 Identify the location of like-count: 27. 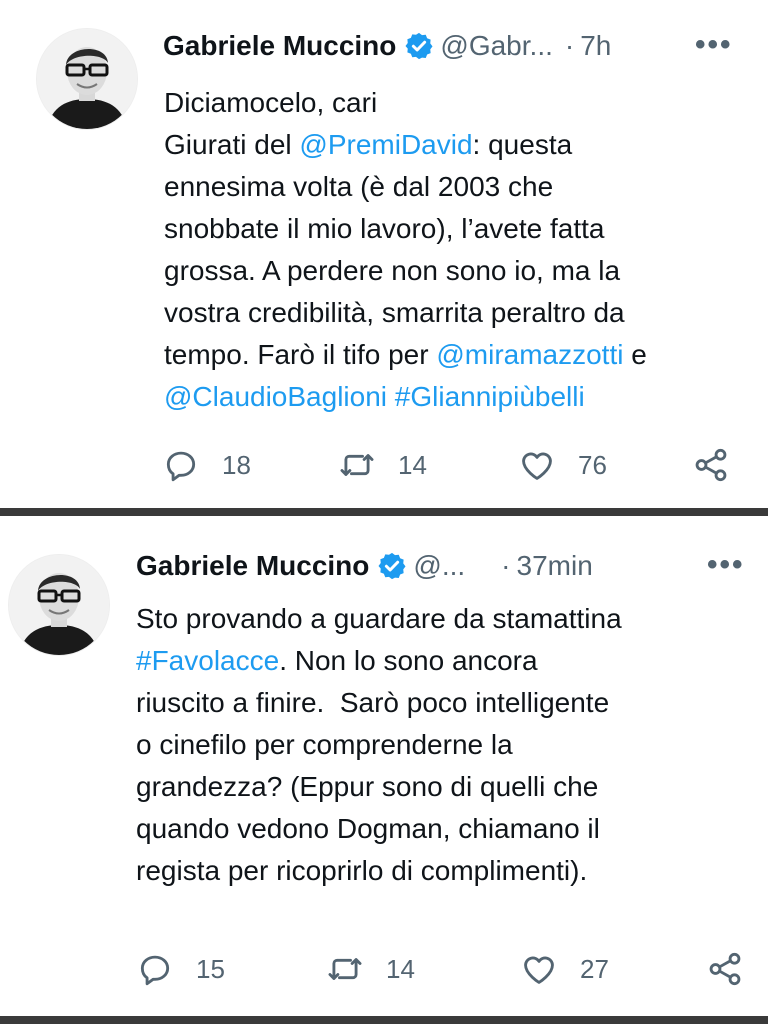
(594, 968).